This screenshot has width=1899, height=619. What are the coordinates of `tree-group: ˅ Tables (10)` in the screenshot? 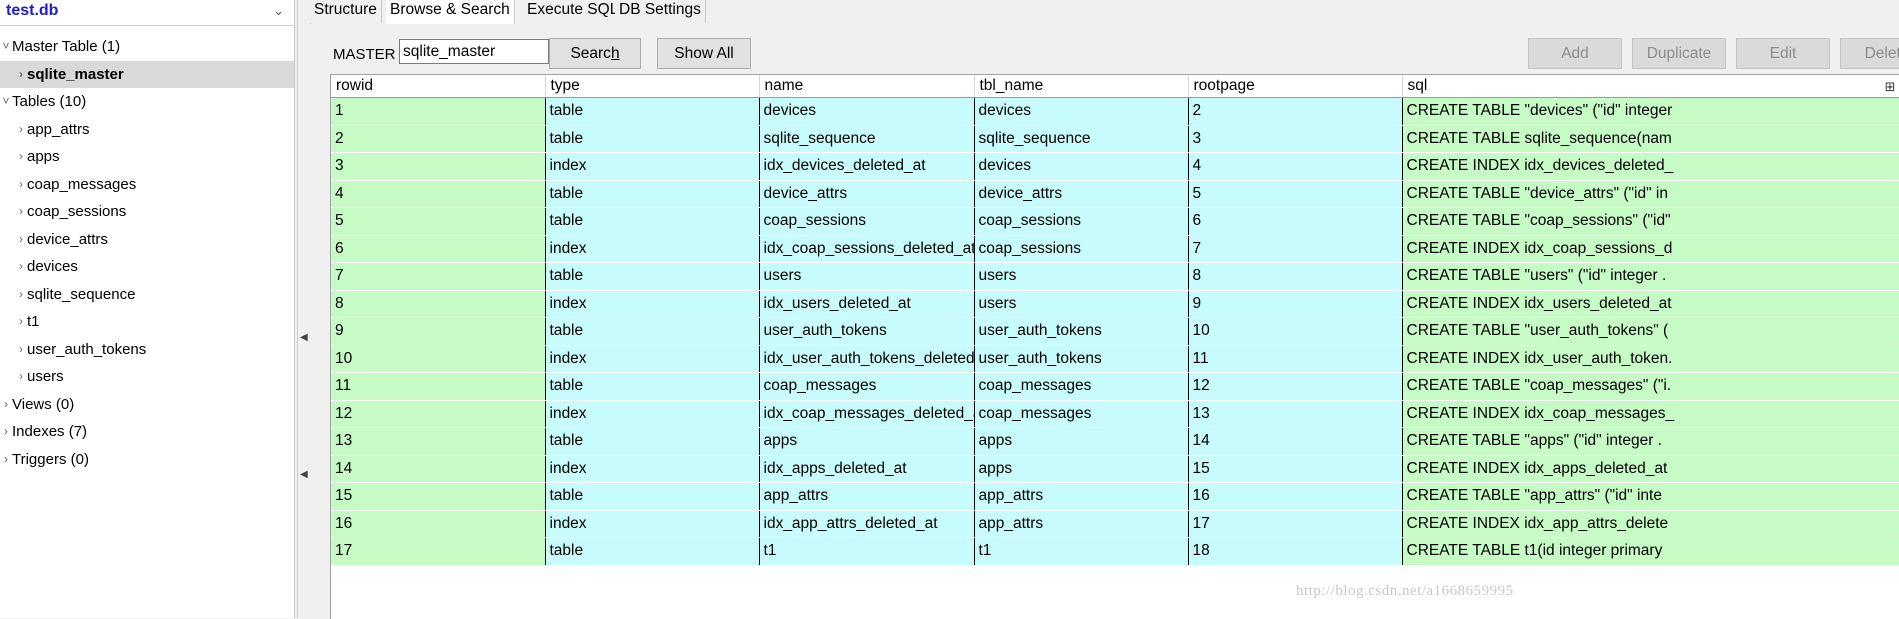 It's located at (147, 102).